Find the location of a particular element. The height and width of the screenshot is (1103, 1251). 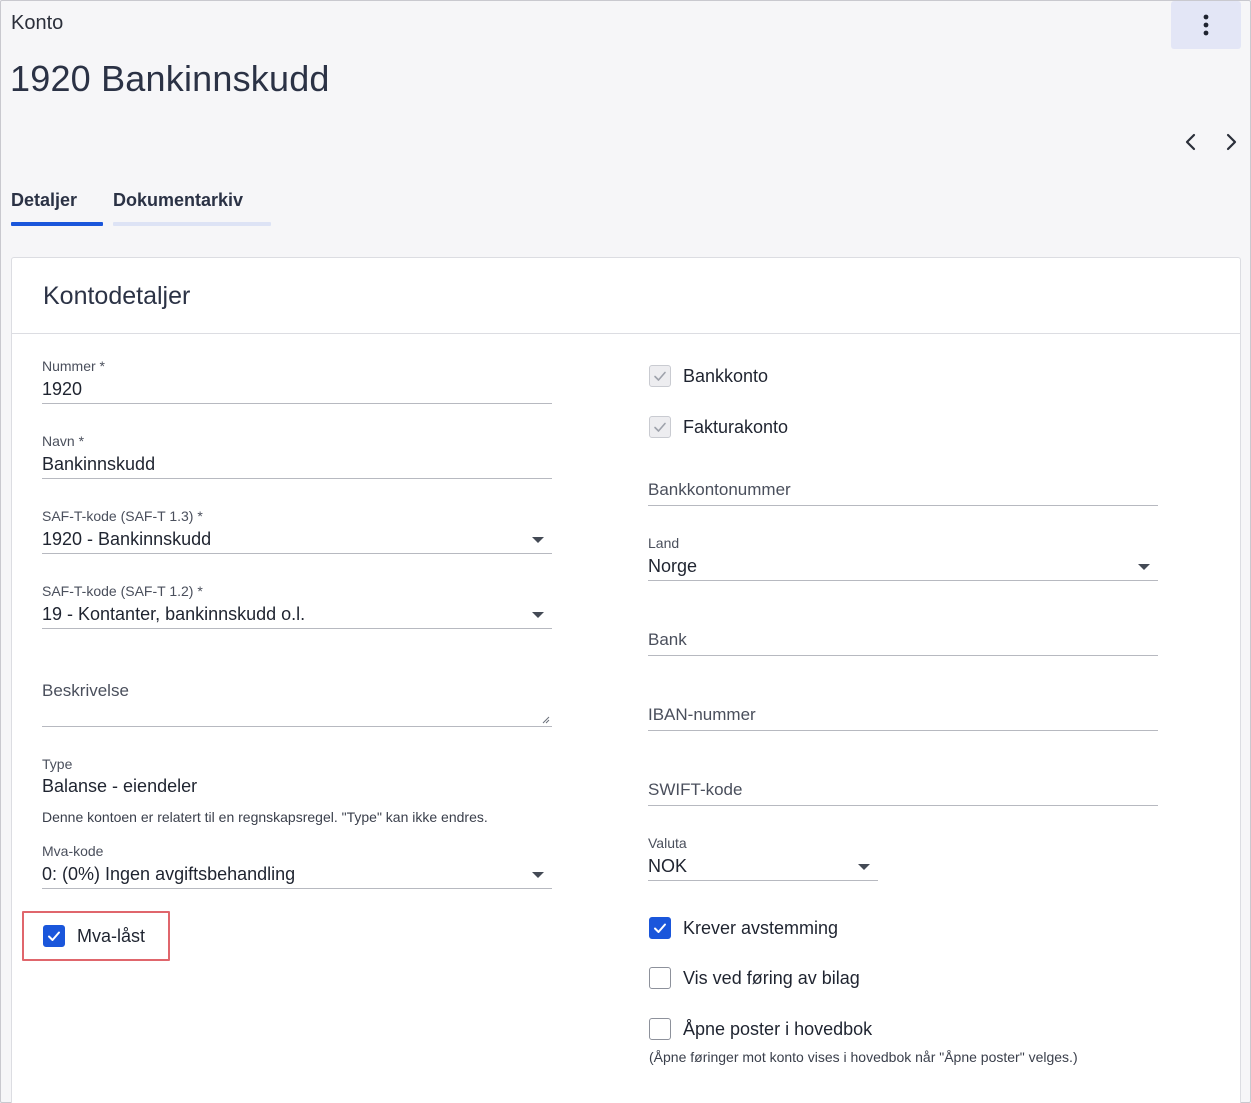

kebab-vertical-icon is located at coordinates (1206, 25).